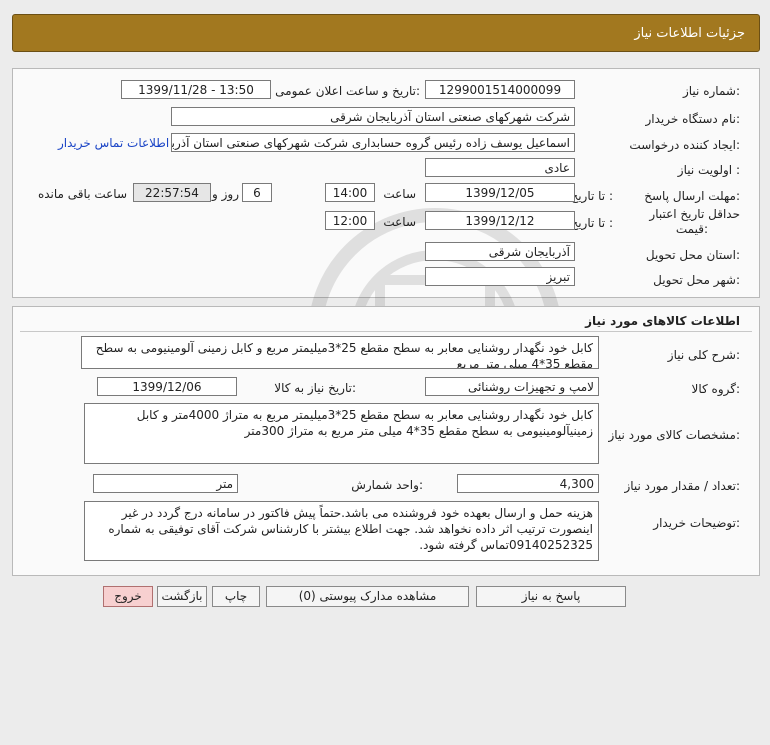 The width and height of the screenshot is (770, 745). What do you see at coordinates (551, 596) in the screenshot?
I see `reply-button: پاسخ به نیاز` at bounding box center [551, 596].